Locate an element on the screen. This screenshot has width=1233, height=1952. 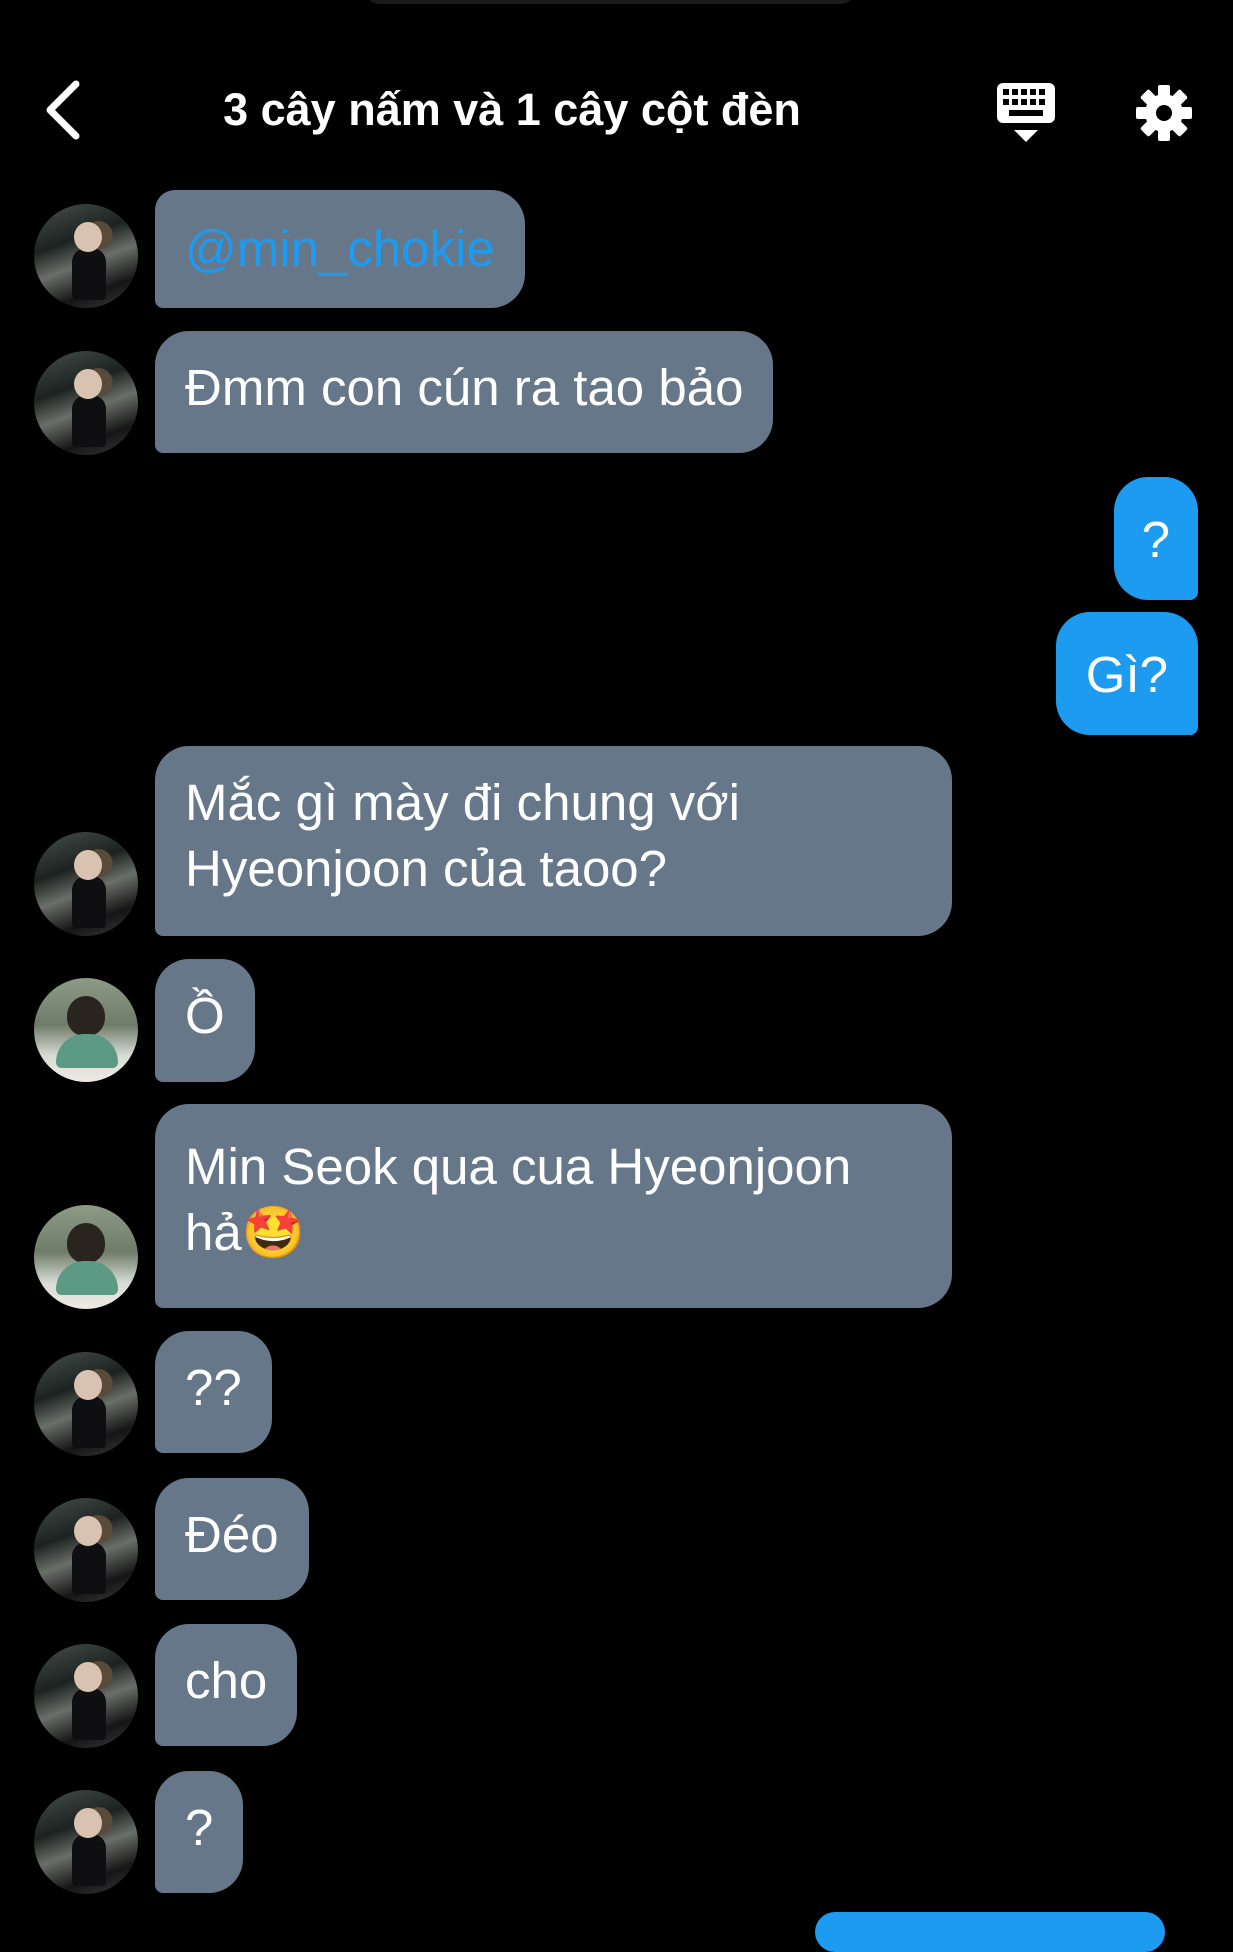
message-bubble-outgoing: Gì? is located at coordinates (1126, 673).